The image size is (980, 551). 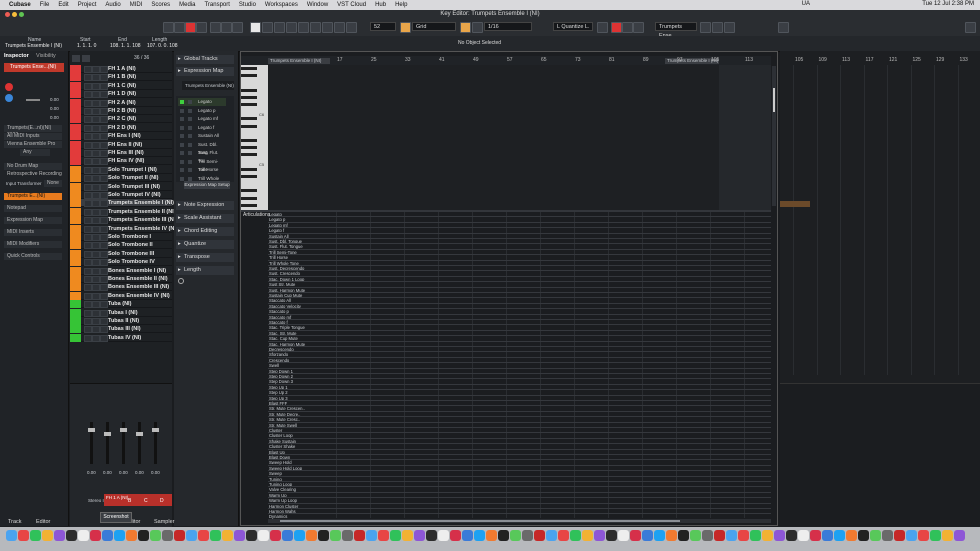 What do you see at coordinates (121, 153) in the screenshot?
I see `track-row: FH Ens III (NI)` at bounding box center [121, 153].